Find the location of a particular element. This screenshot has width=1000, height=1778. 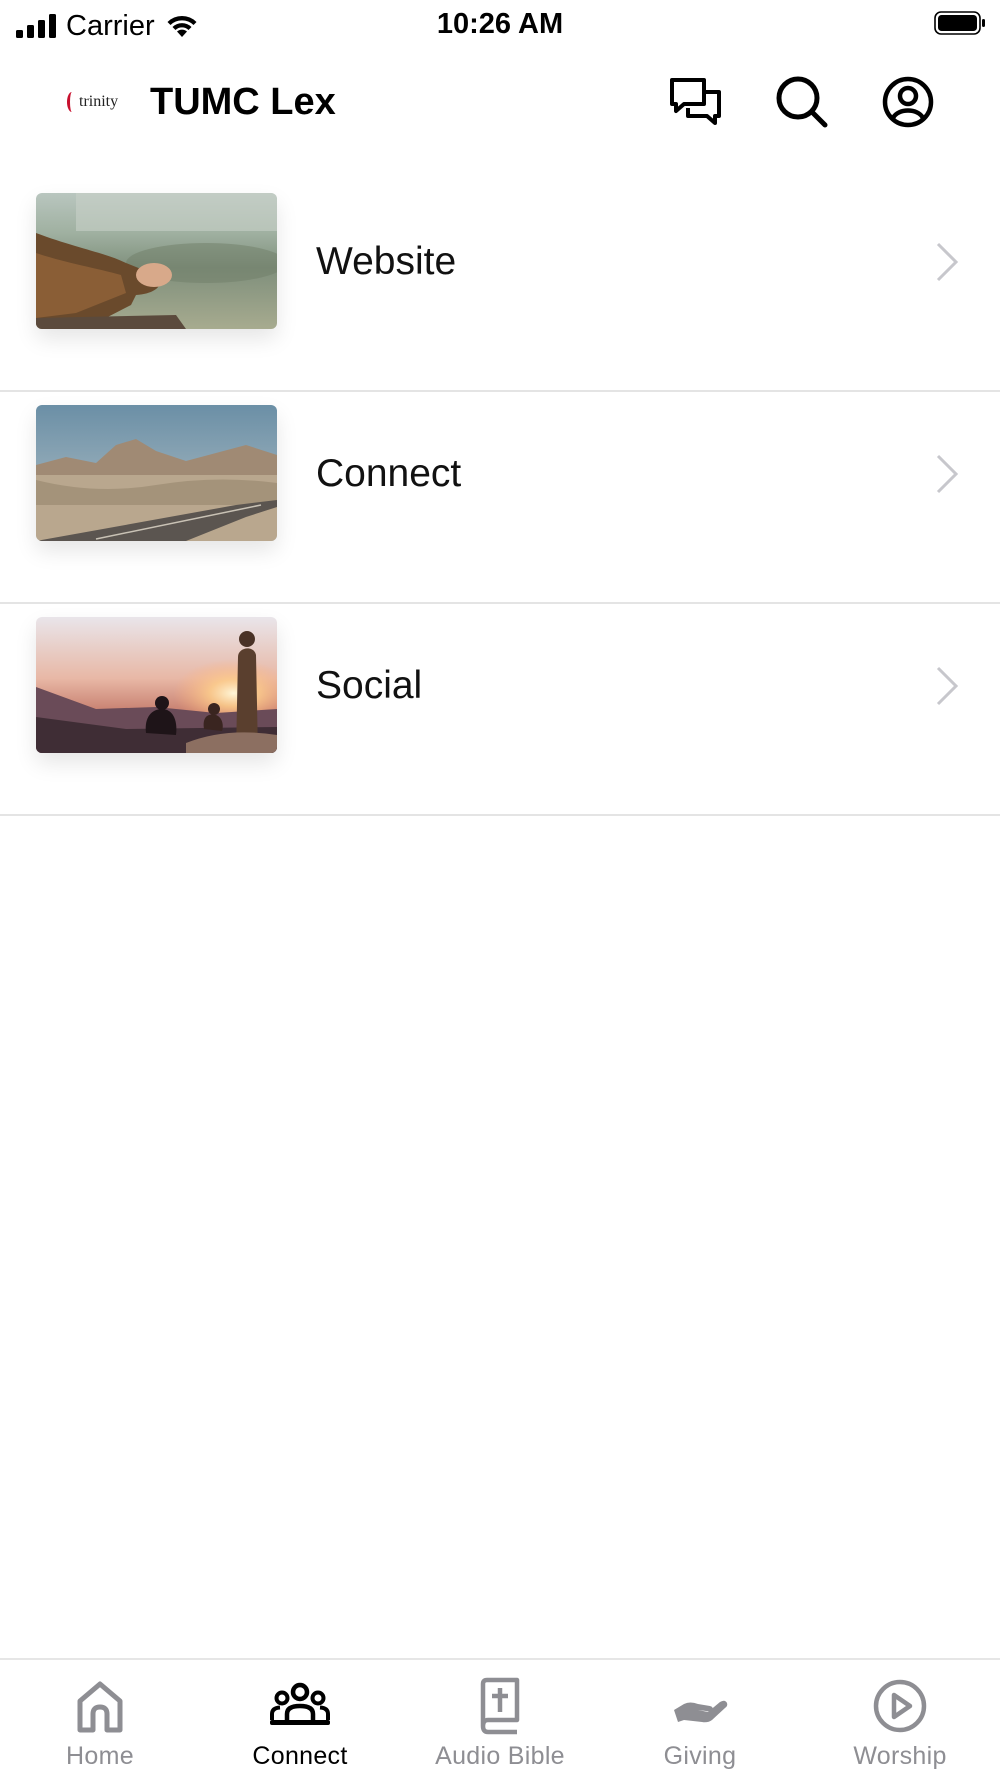

tab-giving: Giving is located at coordinates (700, 1719).